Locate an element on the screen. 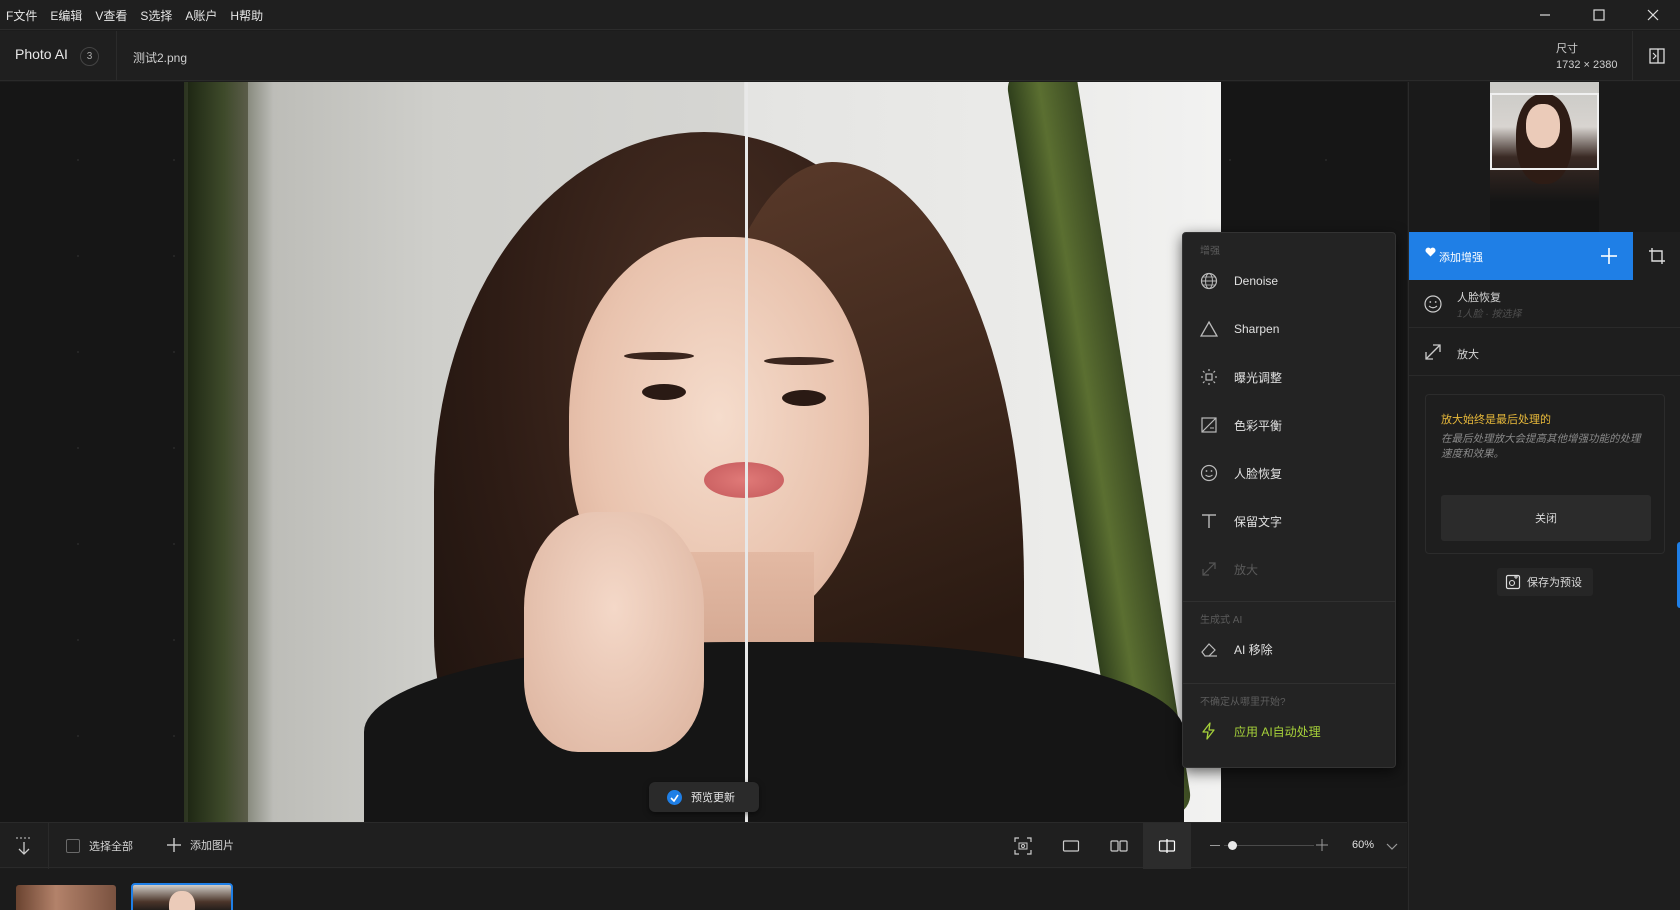  menu-item-color-balance: 色彩平衡 is located at coordinates (1289, 425).